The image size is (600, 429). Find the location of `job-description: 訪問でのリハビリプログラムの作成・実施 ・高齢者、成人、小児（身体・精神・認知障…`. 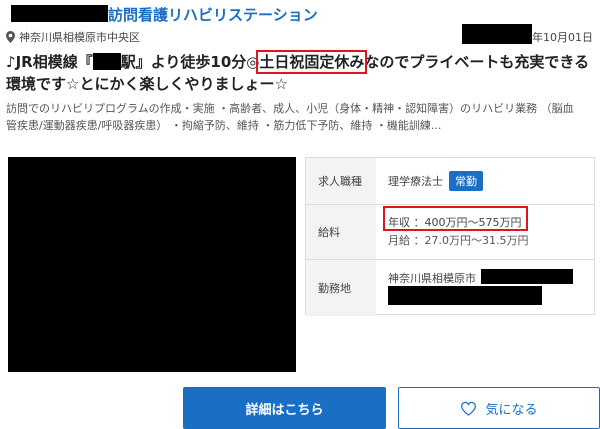

job-description: 訪問でのリハビリプログラムの作成・実施 ・高齢者、成人、小児（身体・精神・認知障… is located at coordinates (301, 117).